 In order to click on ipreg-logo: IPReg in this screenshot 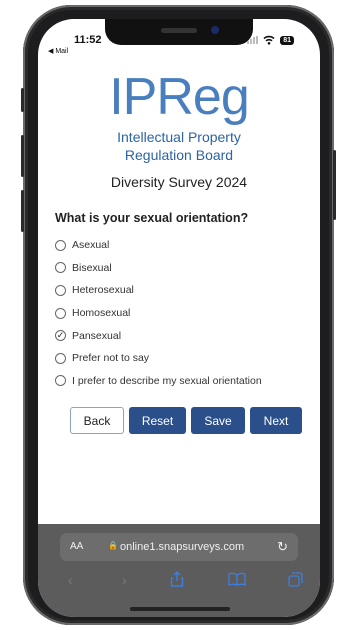, I will do `click(179, 97)`.